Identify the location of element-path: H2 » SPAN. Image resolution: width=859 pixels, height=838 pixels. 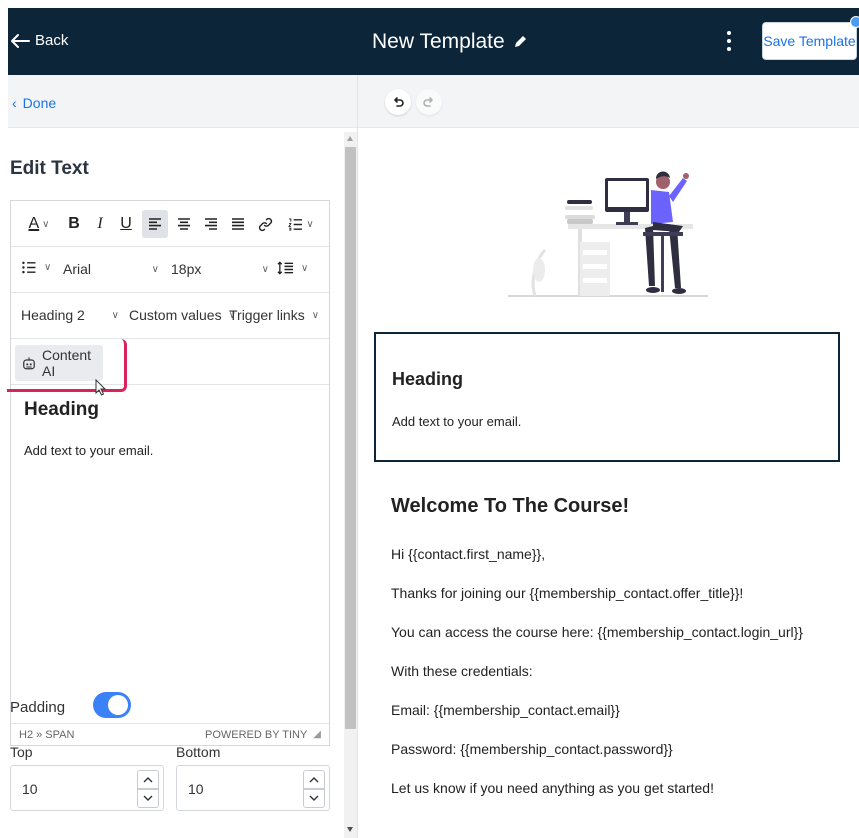
(46, 735).